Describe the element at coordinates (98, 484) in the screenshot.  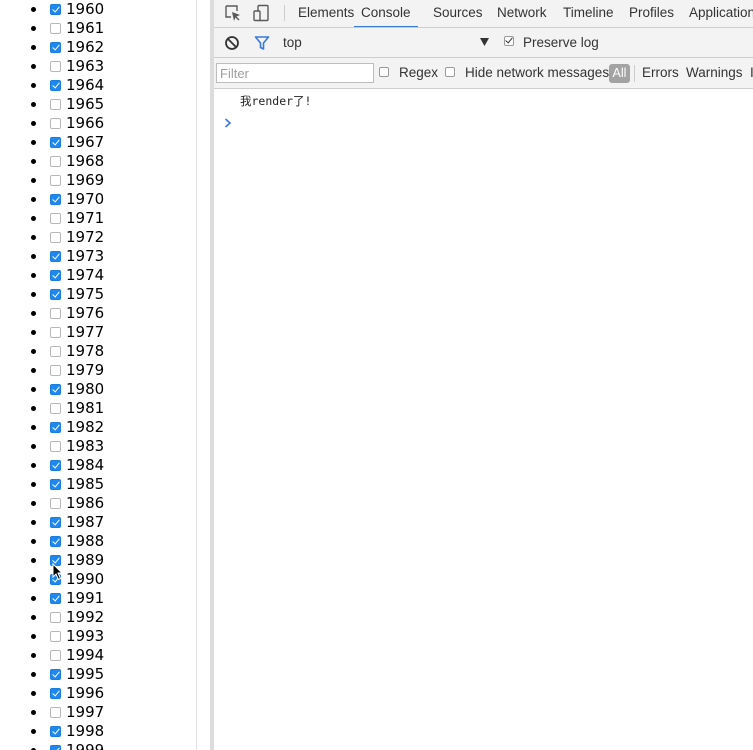
I see `list-item: 1985` at that location.